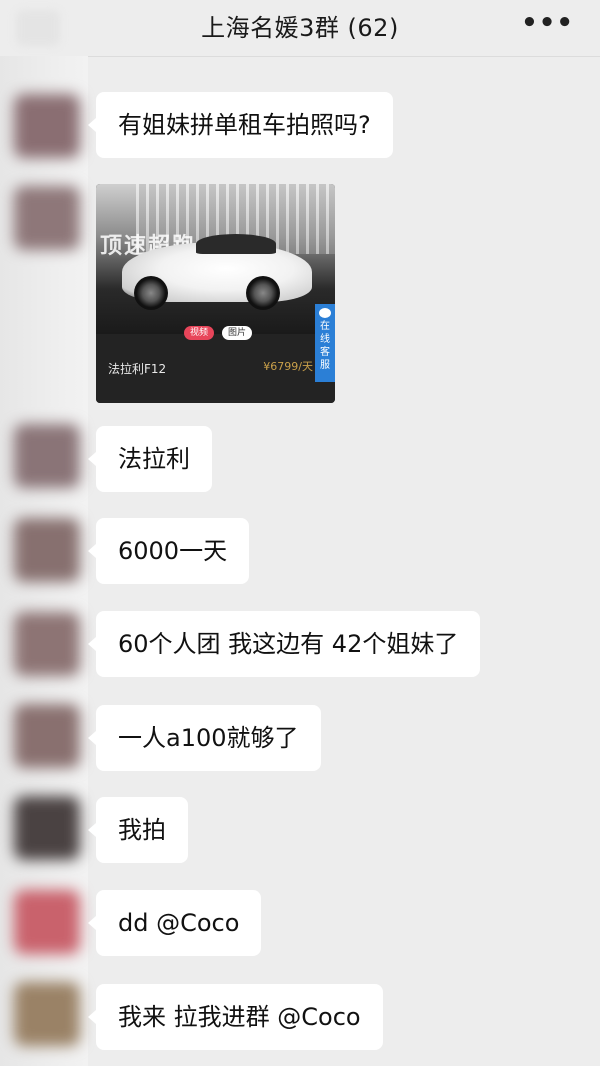 Image resolution: width=600 pixels, height=1066 pixels. What do you see at coordinates (236, 244) in the screenshot?
I see `car-window` at bounding box center [236, 244].